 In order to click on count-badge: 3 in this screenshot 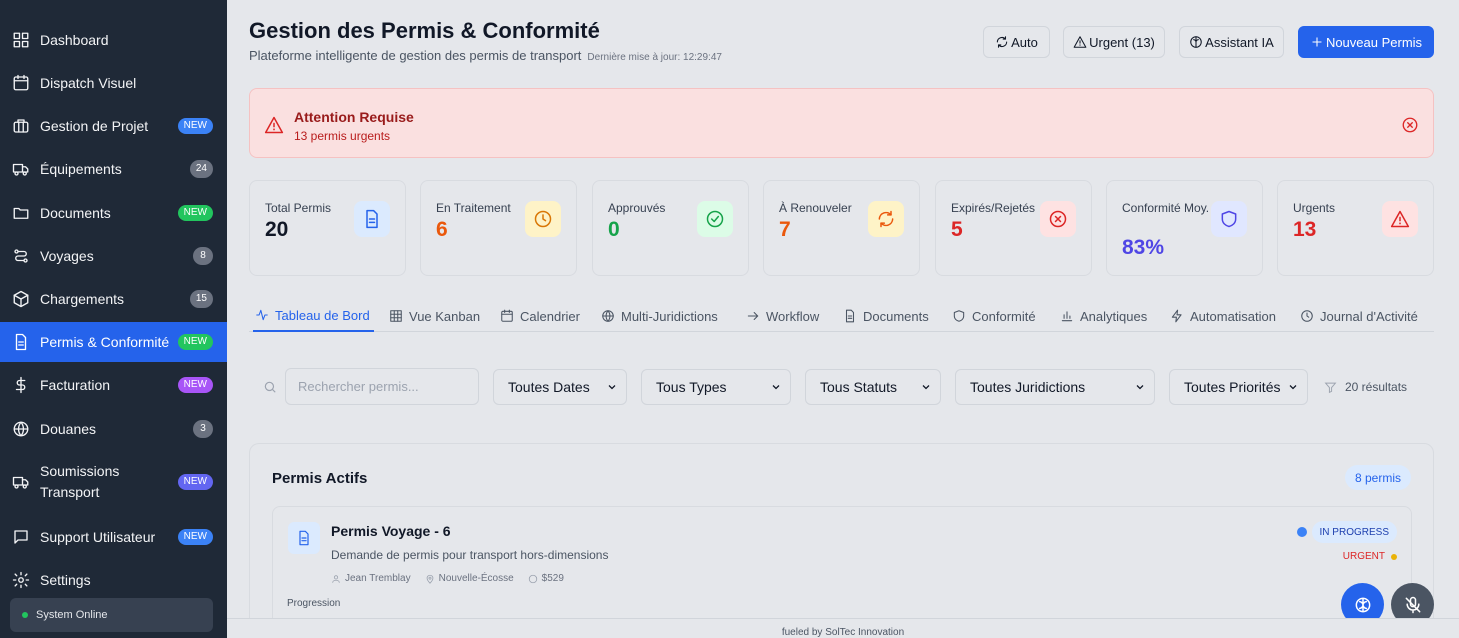, I will do `click(203, 429)`.